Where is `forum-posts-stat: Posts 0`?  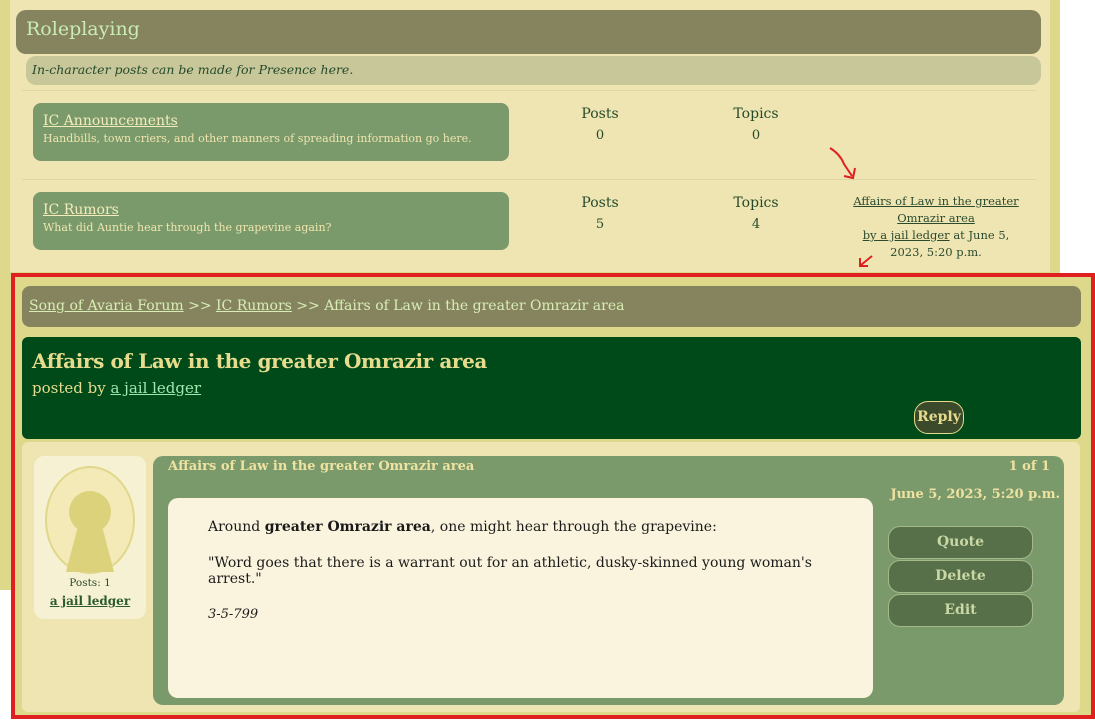
forum-posts-stat: Posts 0 is located at coordinates (600, 124).